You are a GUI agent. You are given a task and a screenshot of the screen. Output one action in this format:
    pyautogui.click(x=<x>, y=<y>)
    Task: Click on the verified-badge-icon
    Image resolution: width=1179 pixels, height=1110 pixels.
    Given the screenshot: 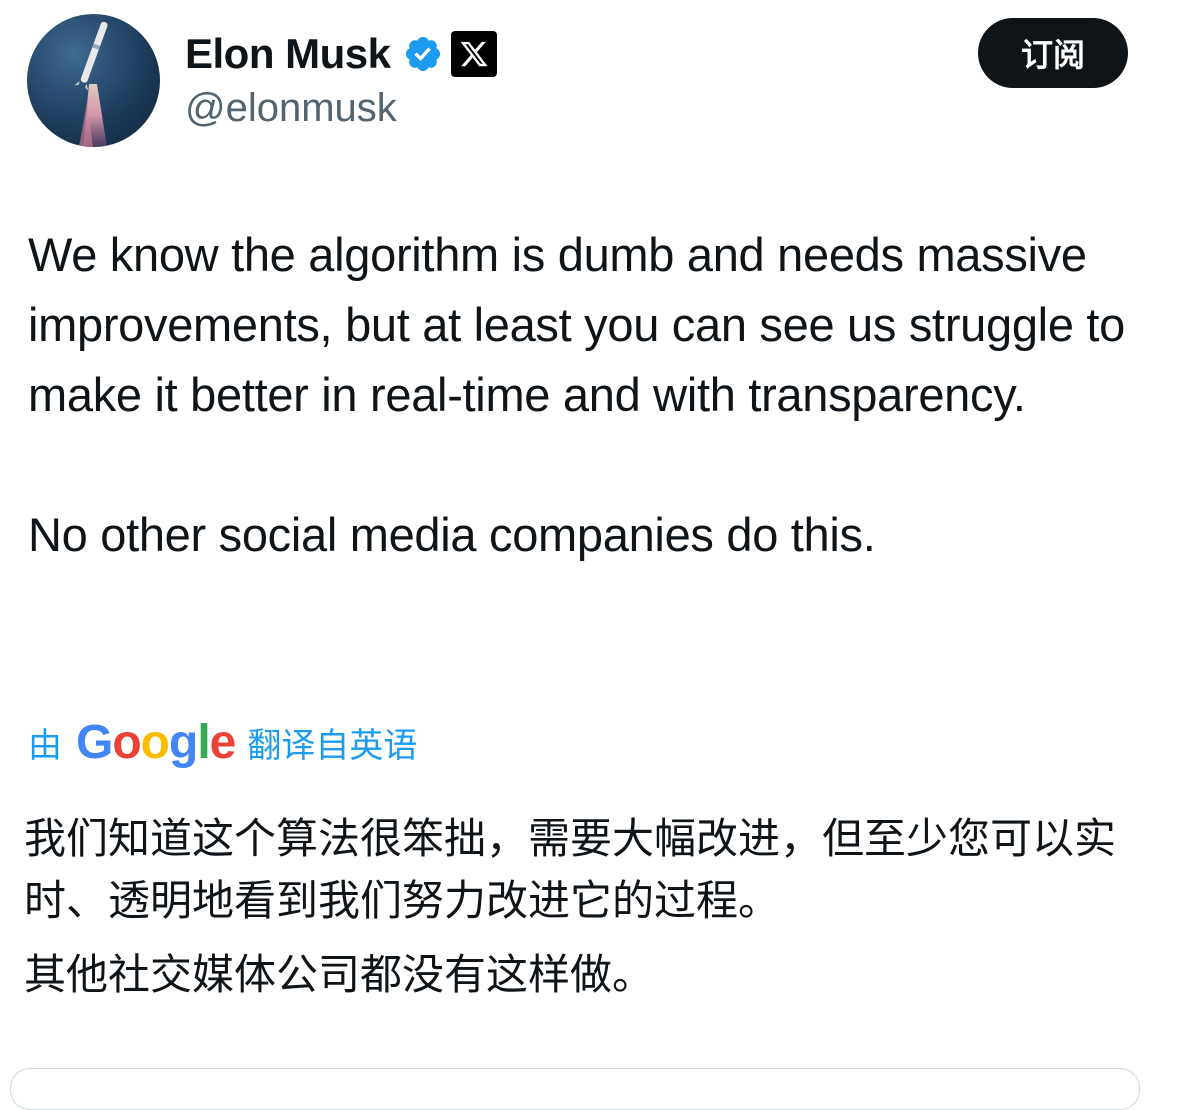 What is the action you would take?
    pyautogui.click(x=423, y=54)
    